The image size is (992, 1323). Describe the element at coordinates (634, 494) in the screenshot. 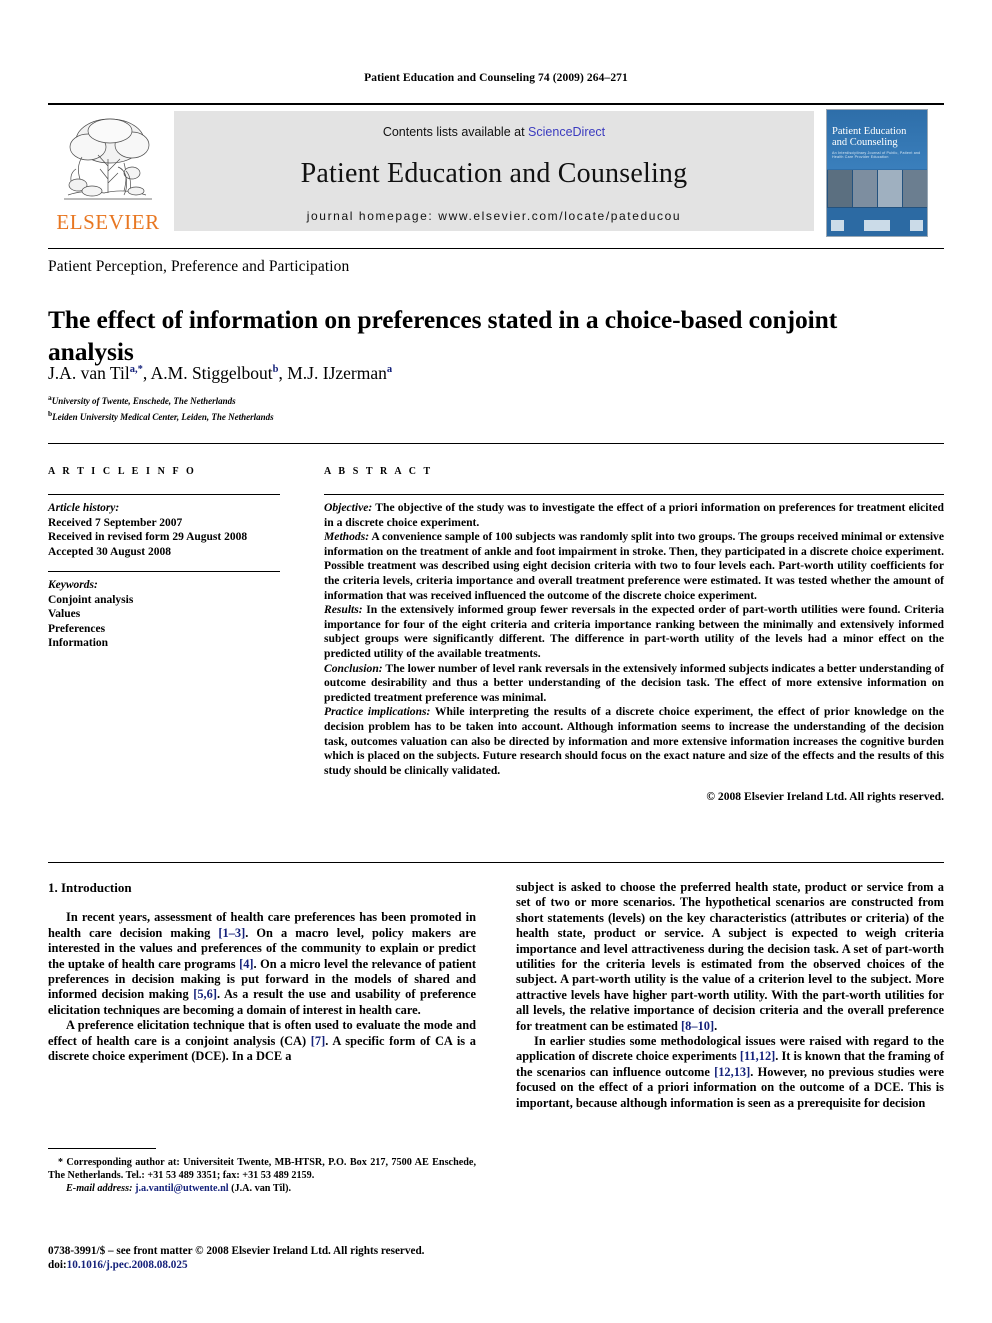

I see `abstract-top-rule` at that location.